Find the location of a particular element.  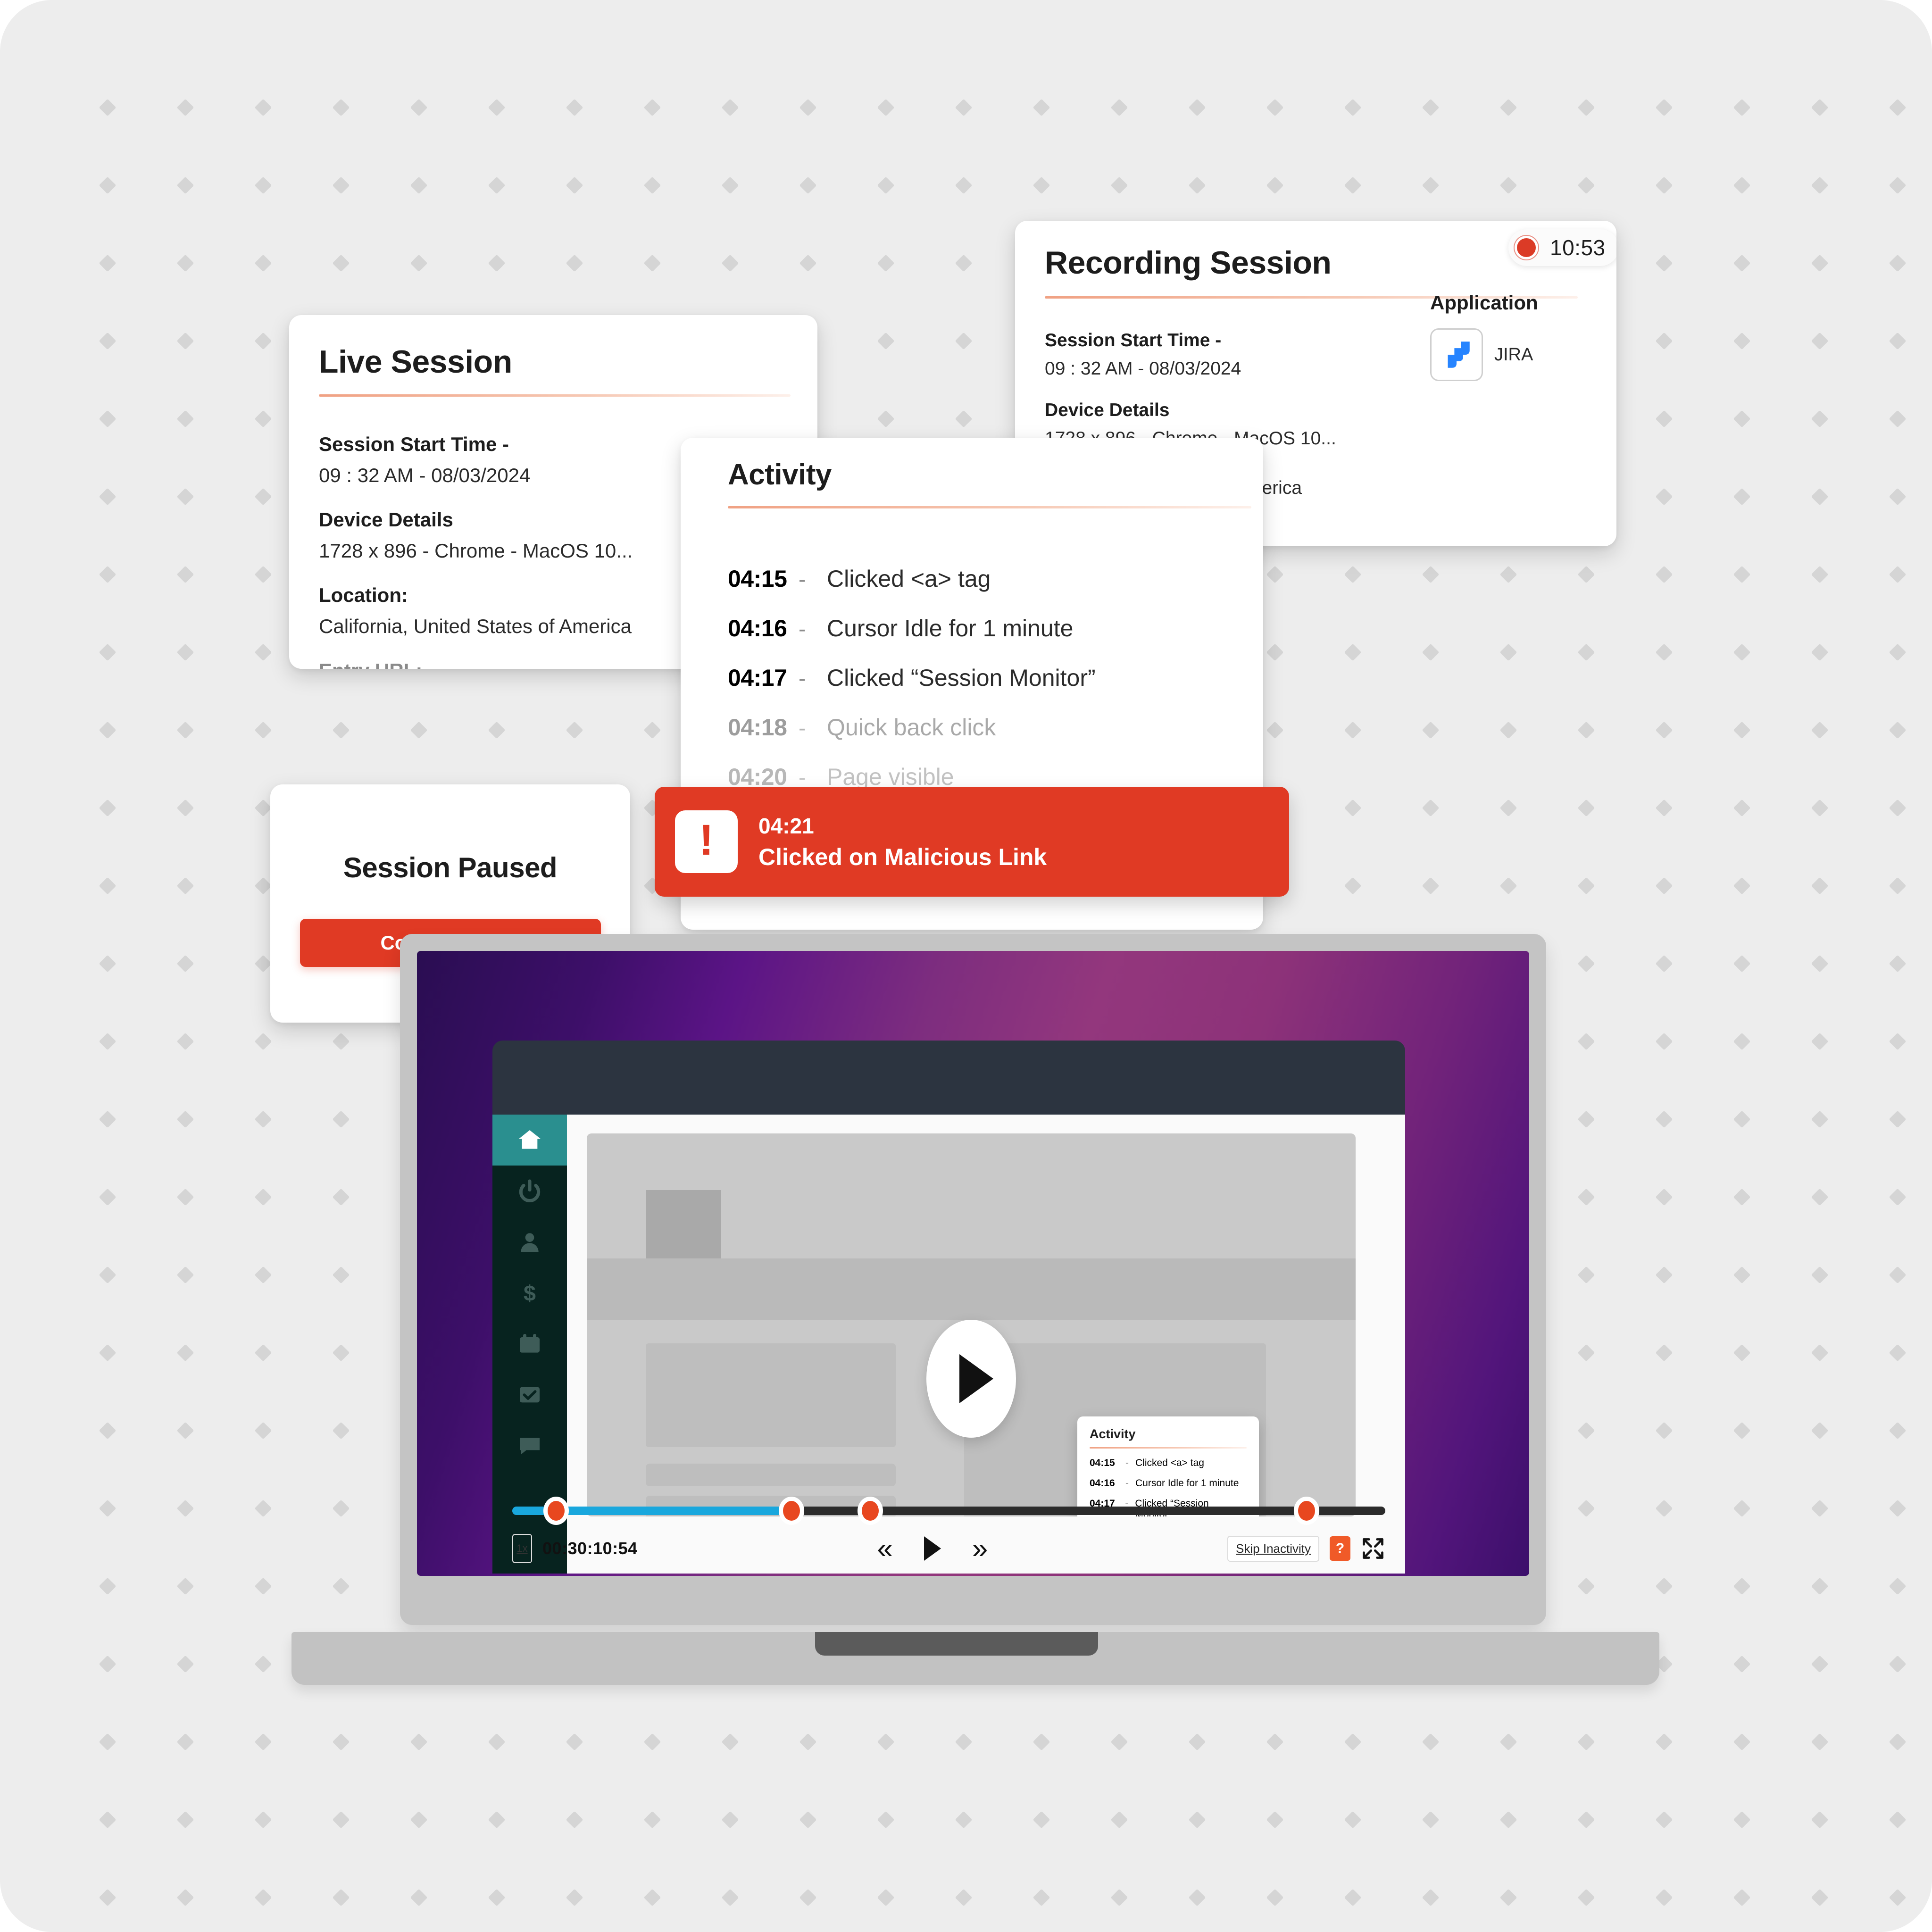

fullscreen-icon is located at coordinates (1373, 1549).